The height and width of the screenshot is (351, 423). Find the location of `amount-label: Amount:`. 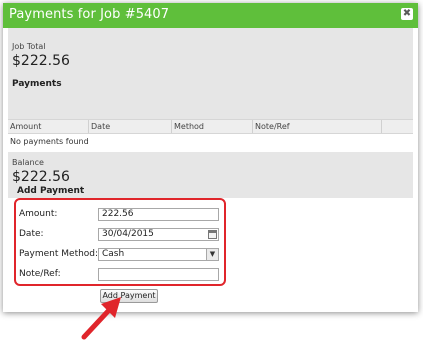

amount-label: Amount: is located at coordinates (38, 214).